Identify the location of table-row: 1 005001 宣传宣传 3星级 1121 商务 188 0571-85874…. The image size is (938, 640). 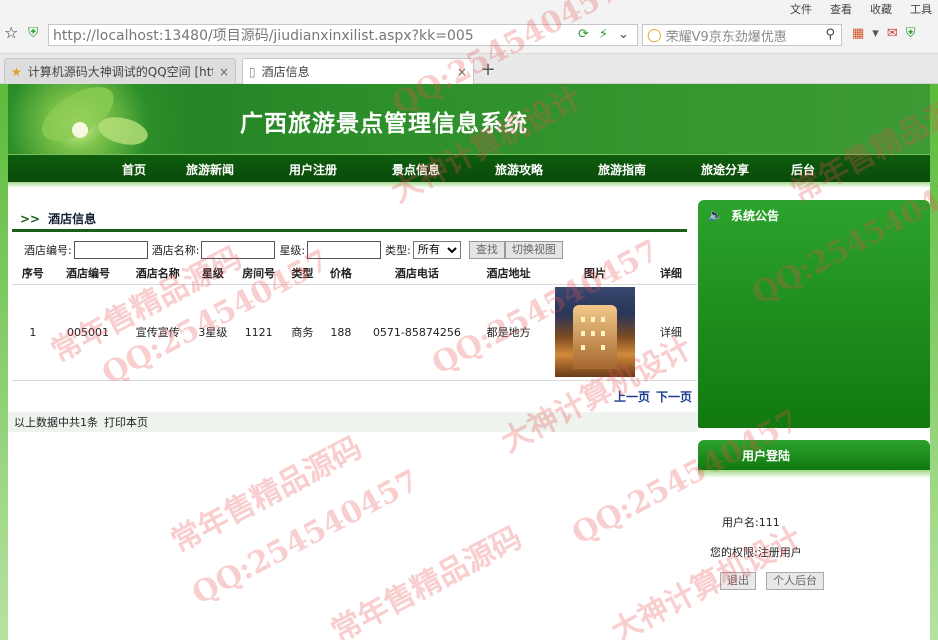
(354, 332).